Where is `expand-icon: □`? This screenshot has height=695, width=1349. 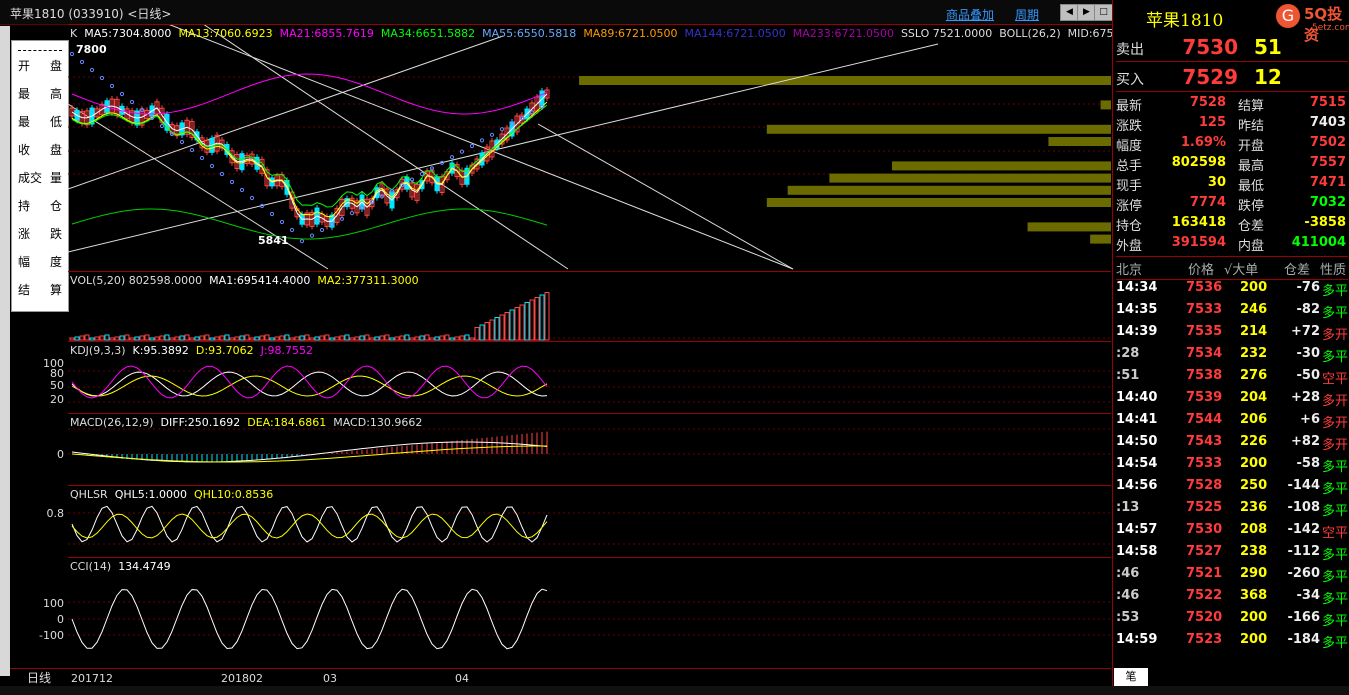
expand-icon: □ is located at coordinates (1103, 12).